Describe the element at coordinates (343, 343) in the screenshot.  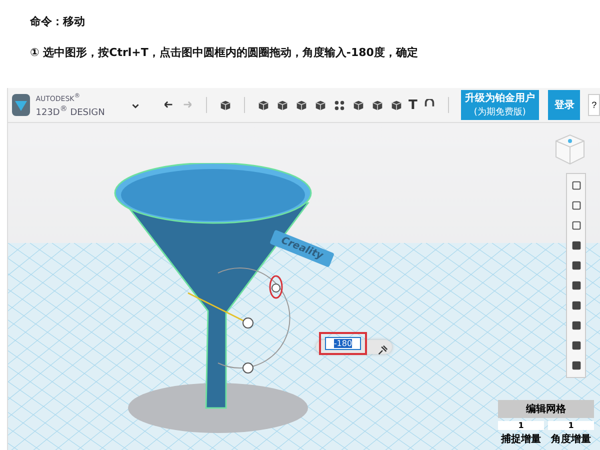
I see `angle-input: -180` at that location.